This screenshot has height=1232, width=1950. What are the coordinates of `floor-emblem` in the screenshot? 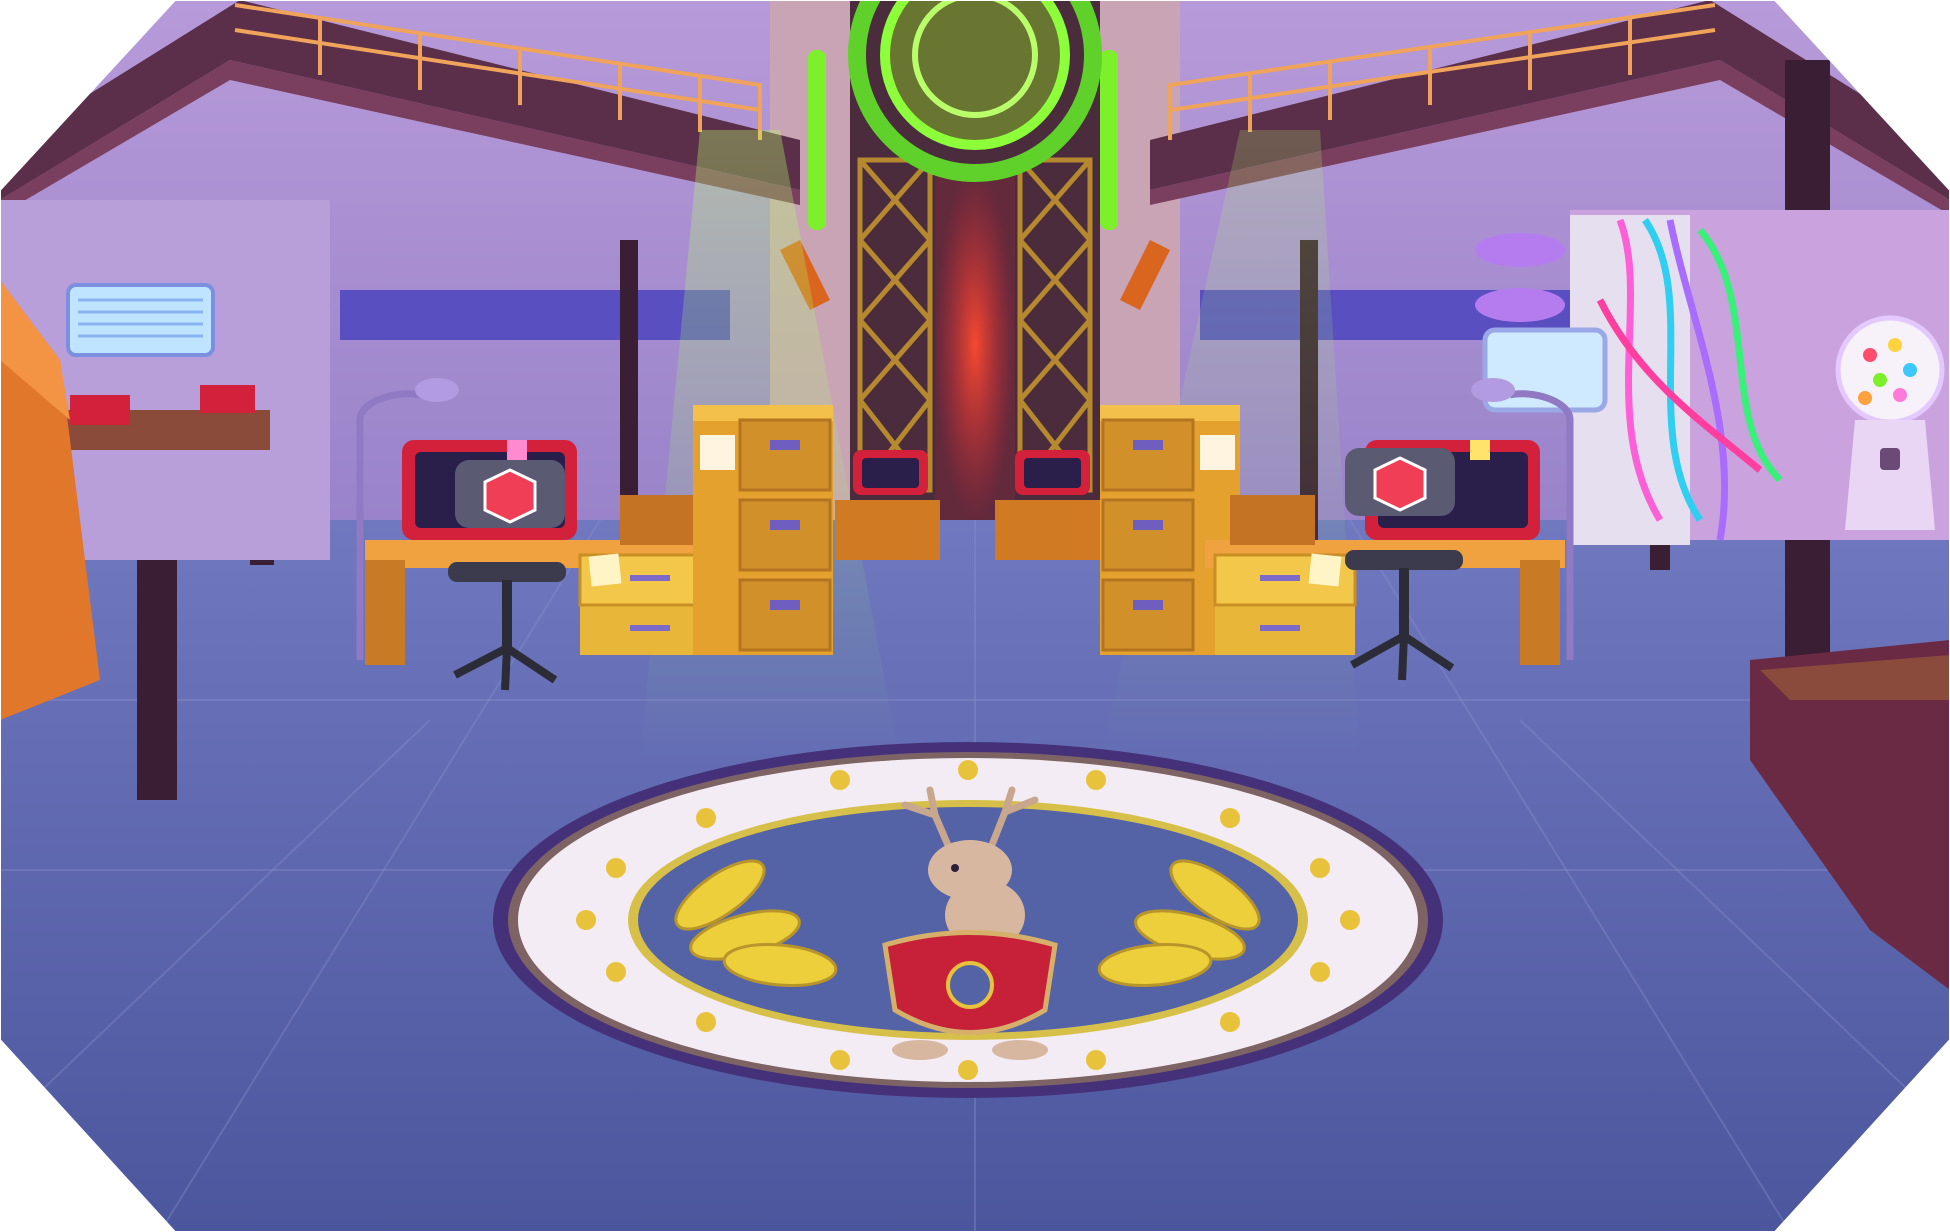 It's located at (968, 920).